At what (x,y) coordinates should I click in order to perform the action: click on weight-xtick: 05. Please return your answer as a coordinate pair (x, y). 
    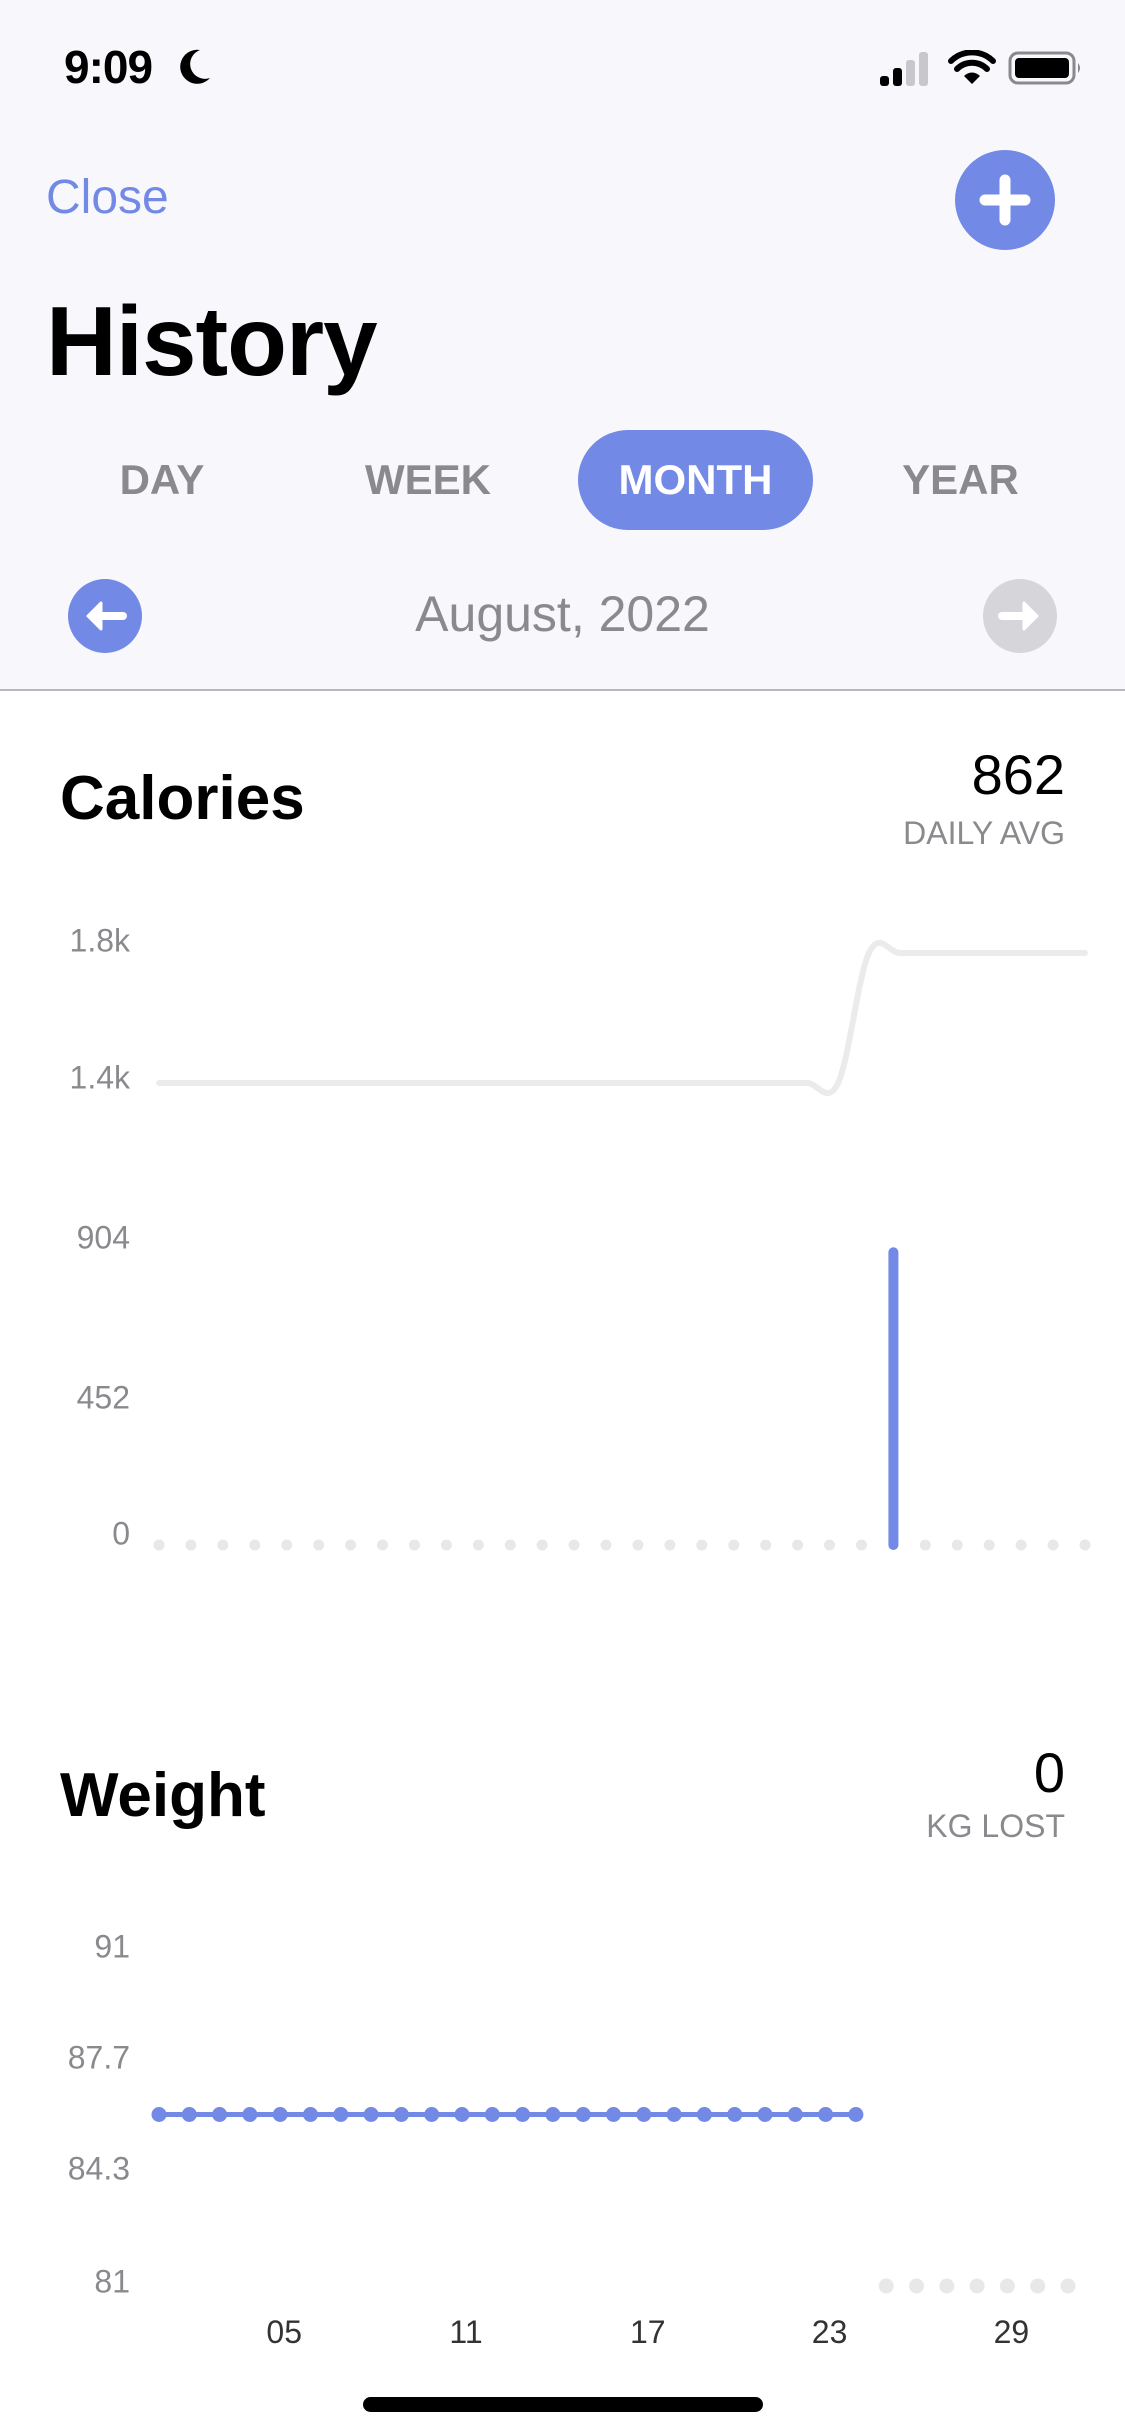
    Looking at the image, I should click on (284, 2332).